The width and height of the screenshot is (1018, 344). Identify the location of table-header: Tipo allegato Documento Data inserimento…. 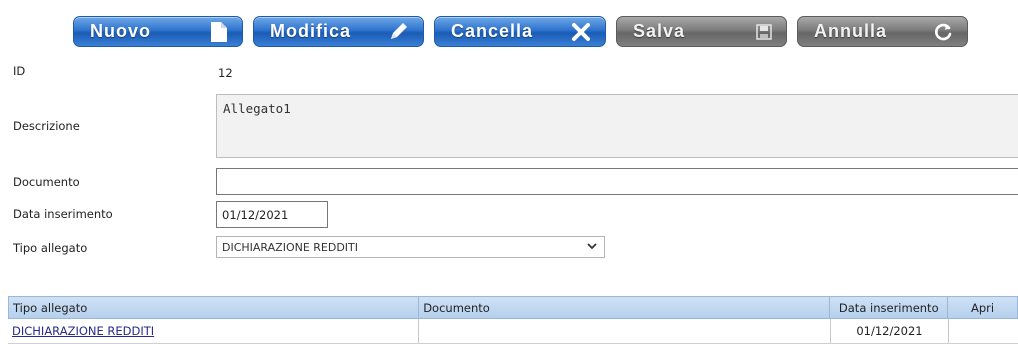
(513, 307).